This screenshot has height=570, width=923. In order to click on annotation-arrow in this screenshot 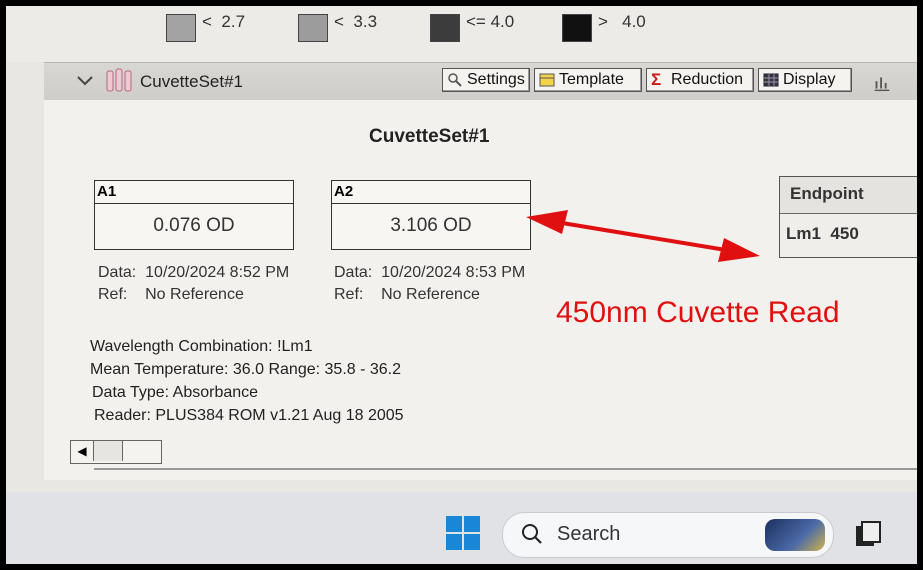, I will do `click(643, 236)`.